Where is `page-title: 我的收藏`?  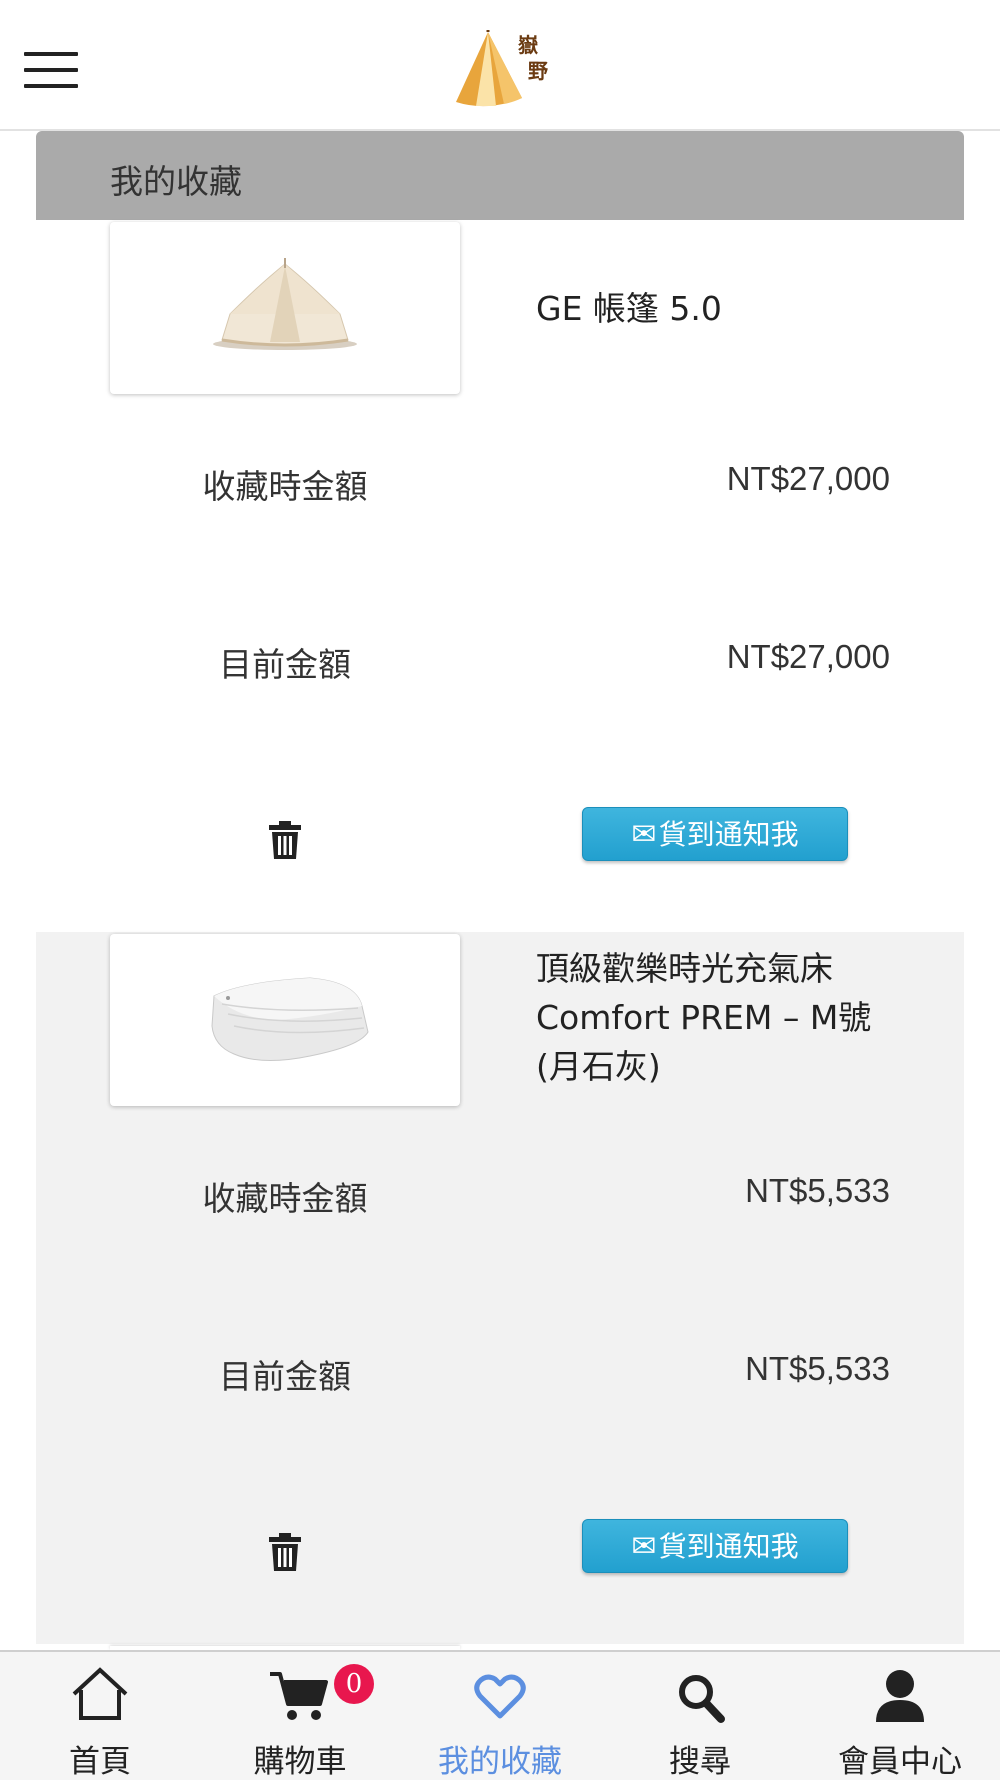
page-title: 我的收藏 is located at coordinates (176, 181).